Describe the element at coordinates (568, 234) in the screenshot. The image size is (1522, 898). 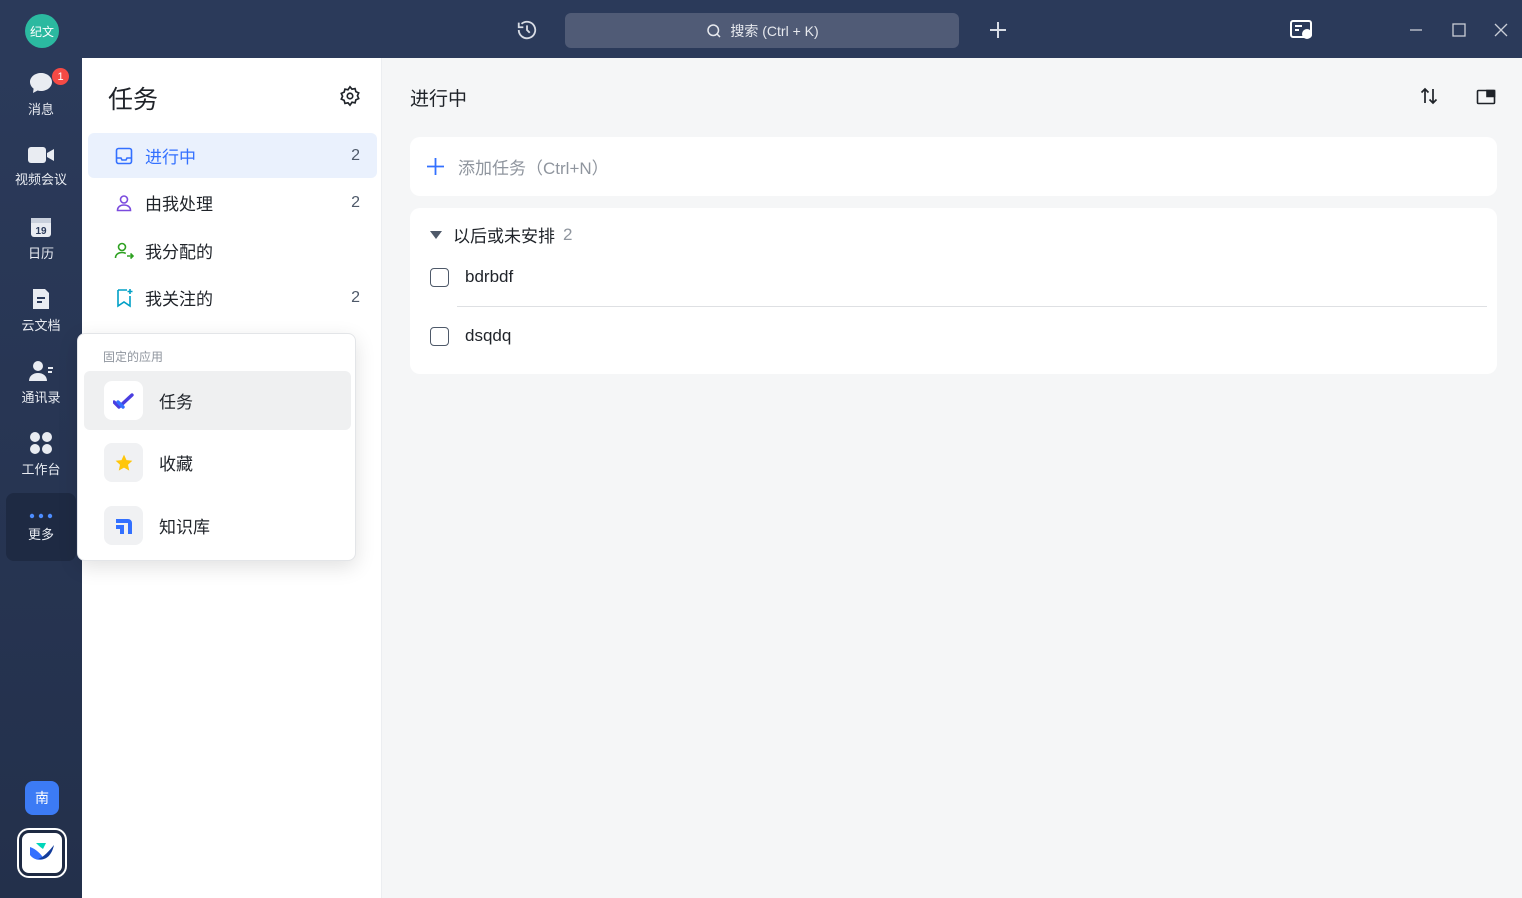
I see `task-group-count: 2` at that location.